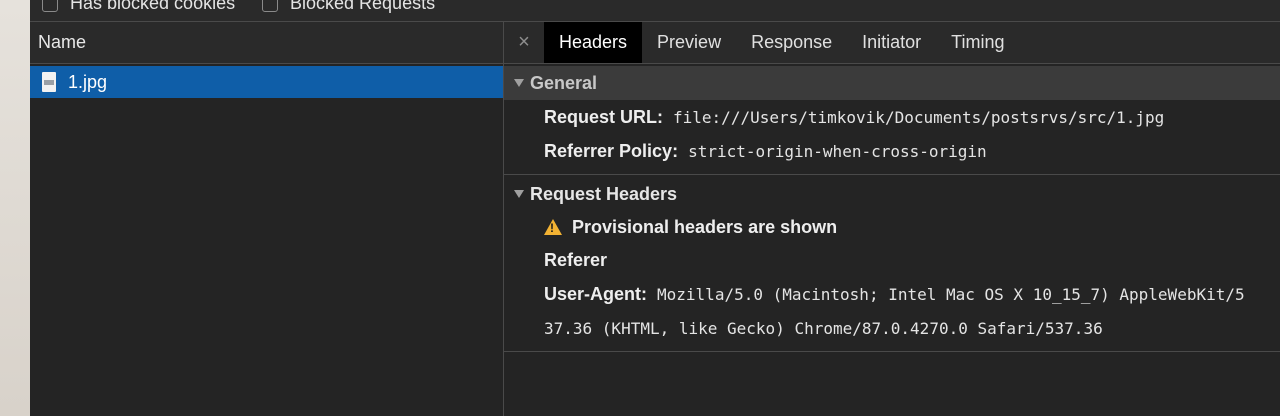 This screenshot has width=1280, height=416. Describe the element at coordinates (576, 259) in the screenshot. I see `referer-label: Referer` at that location.